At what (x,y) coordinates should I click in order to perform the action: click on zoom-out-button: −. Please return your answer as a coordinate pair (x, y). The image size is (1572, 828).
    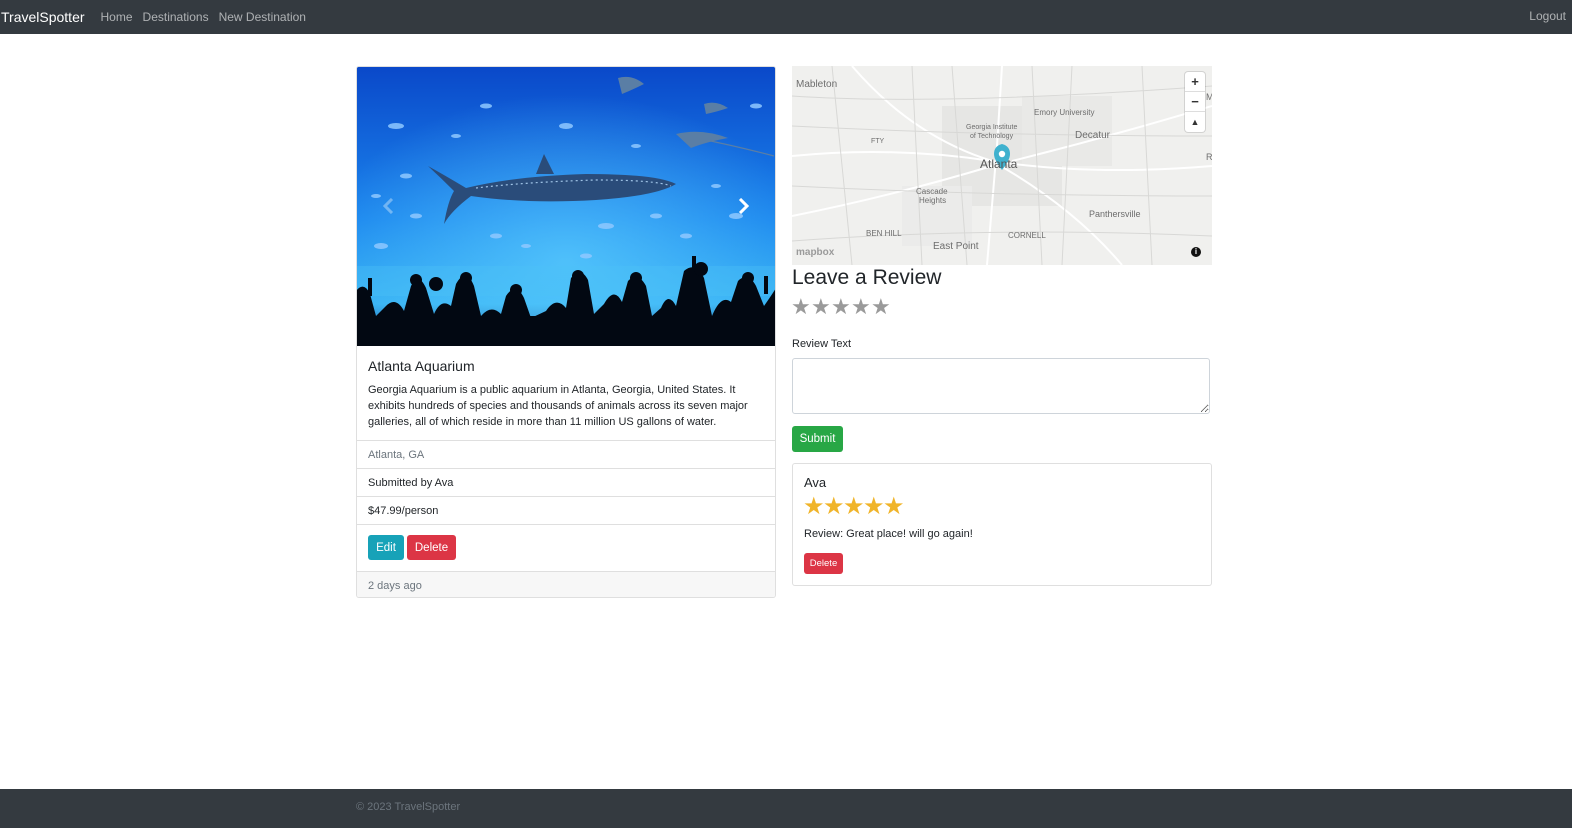
    Looking at the image, I should click on (1195, 102).